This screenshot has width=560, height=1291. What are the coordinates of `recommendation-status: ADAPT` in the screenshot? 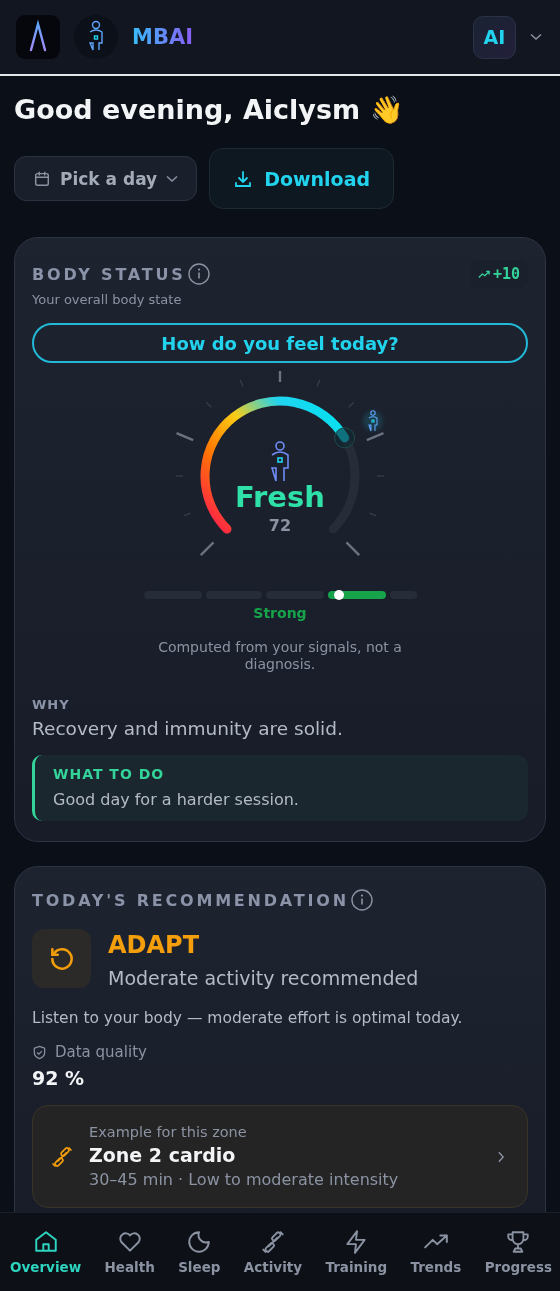 It's located at (154, 945).